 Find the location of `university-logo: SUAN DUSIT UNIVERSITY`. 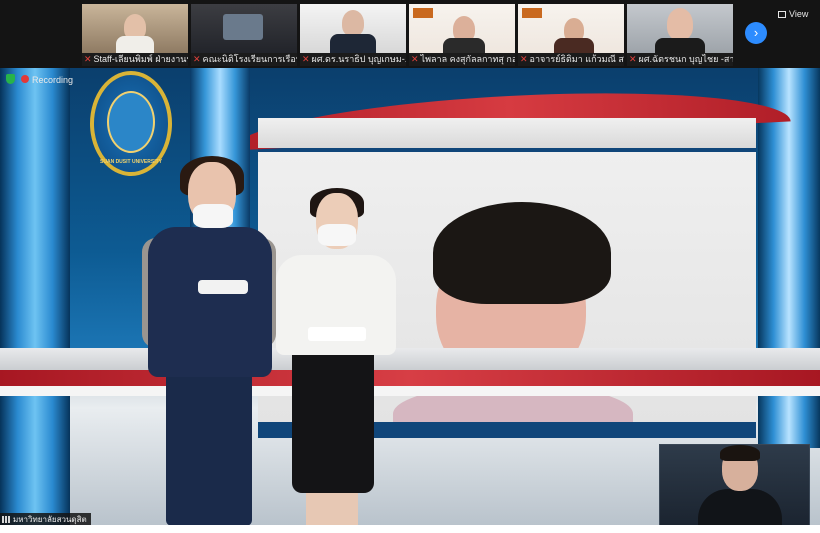

university-logo: SUAN DUSIT UNIVERSITY is located at coordinates (131, 123).